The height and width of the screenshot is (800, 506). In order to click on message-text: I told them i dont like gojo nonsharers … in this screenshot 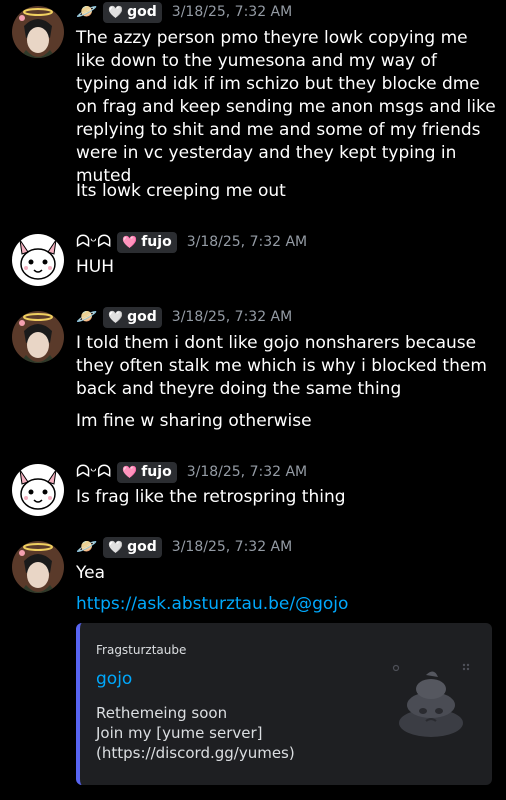, I will do `click(281, 366)`.